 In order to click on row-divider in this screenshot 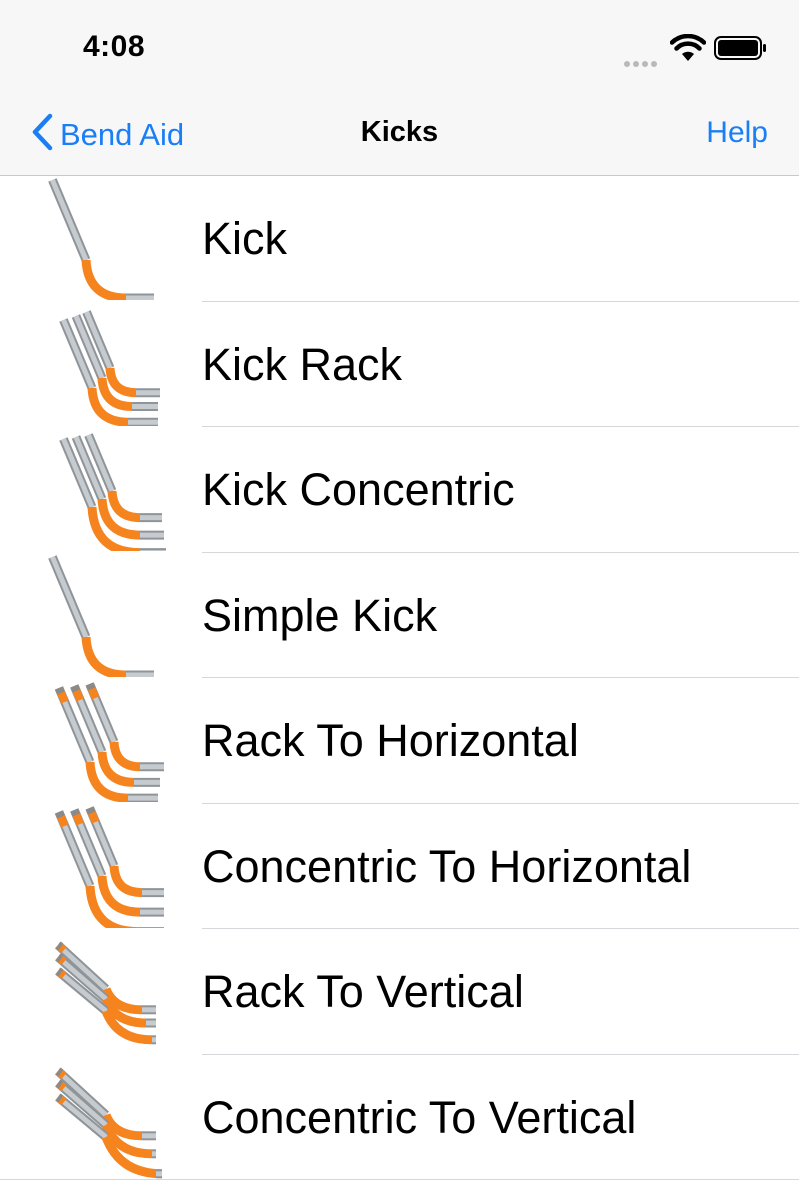, I will do `click(399, 1179)`.